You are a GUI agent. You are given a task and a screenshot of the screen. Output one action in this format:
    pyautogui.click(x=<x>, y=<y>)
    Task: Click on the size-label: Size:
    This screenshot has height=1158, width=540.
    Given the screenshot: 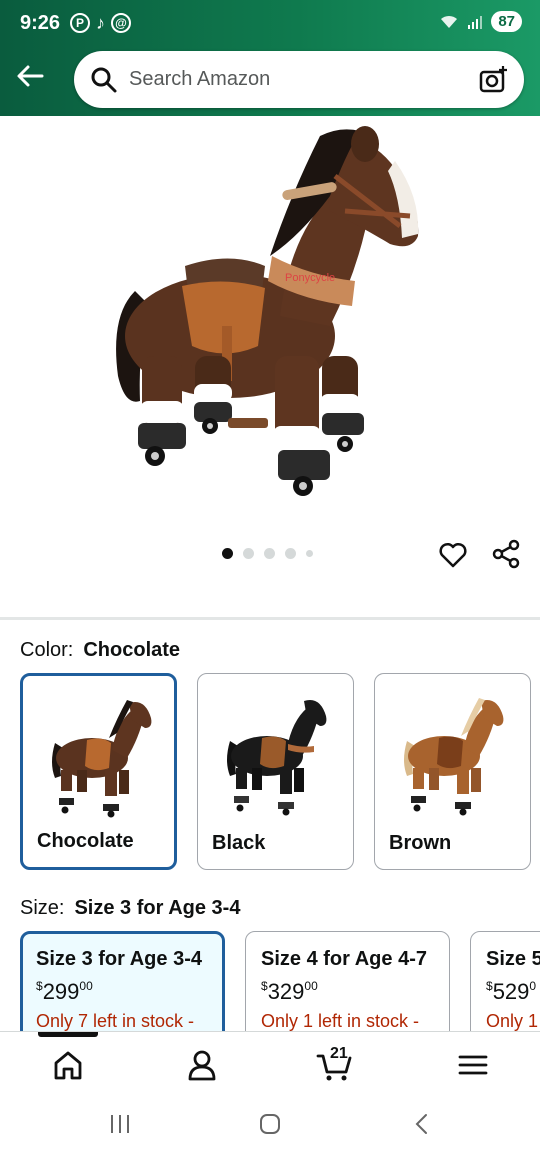 What is the action you would take?
    pyautogui.click(x=42, y=908)
    